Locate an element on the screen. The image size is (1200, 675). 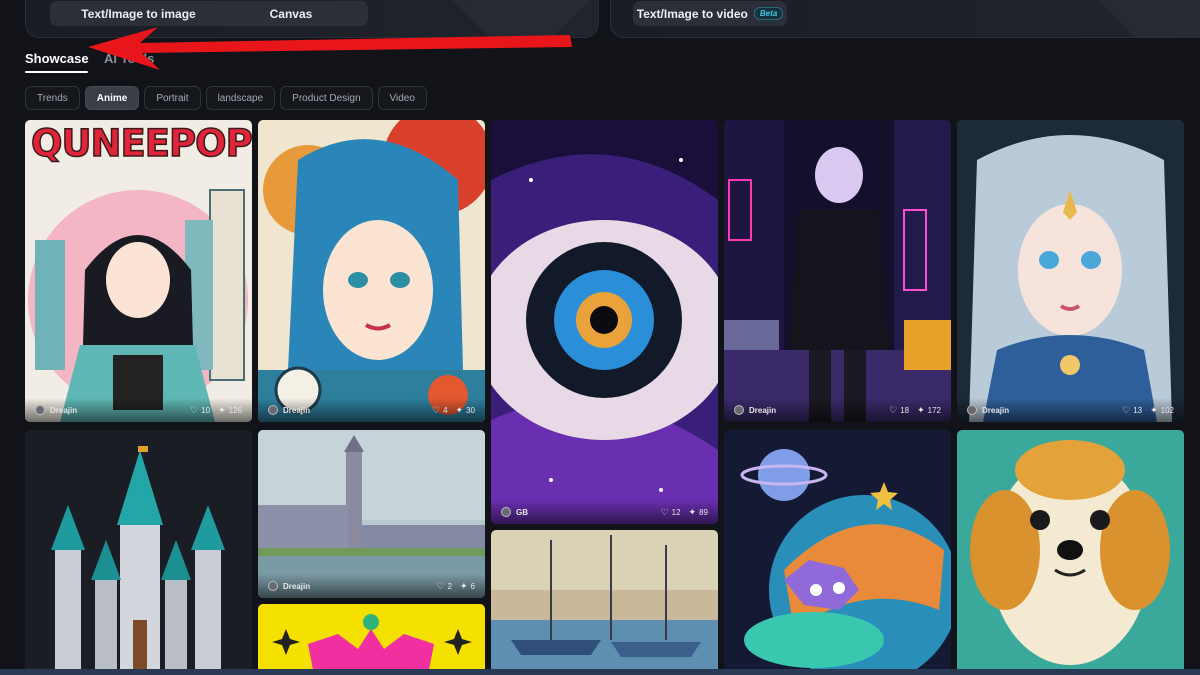
gallery-card-galaxy-eye: GB ♡ 12 ✦ 89 is located at coordinates (604, 322).